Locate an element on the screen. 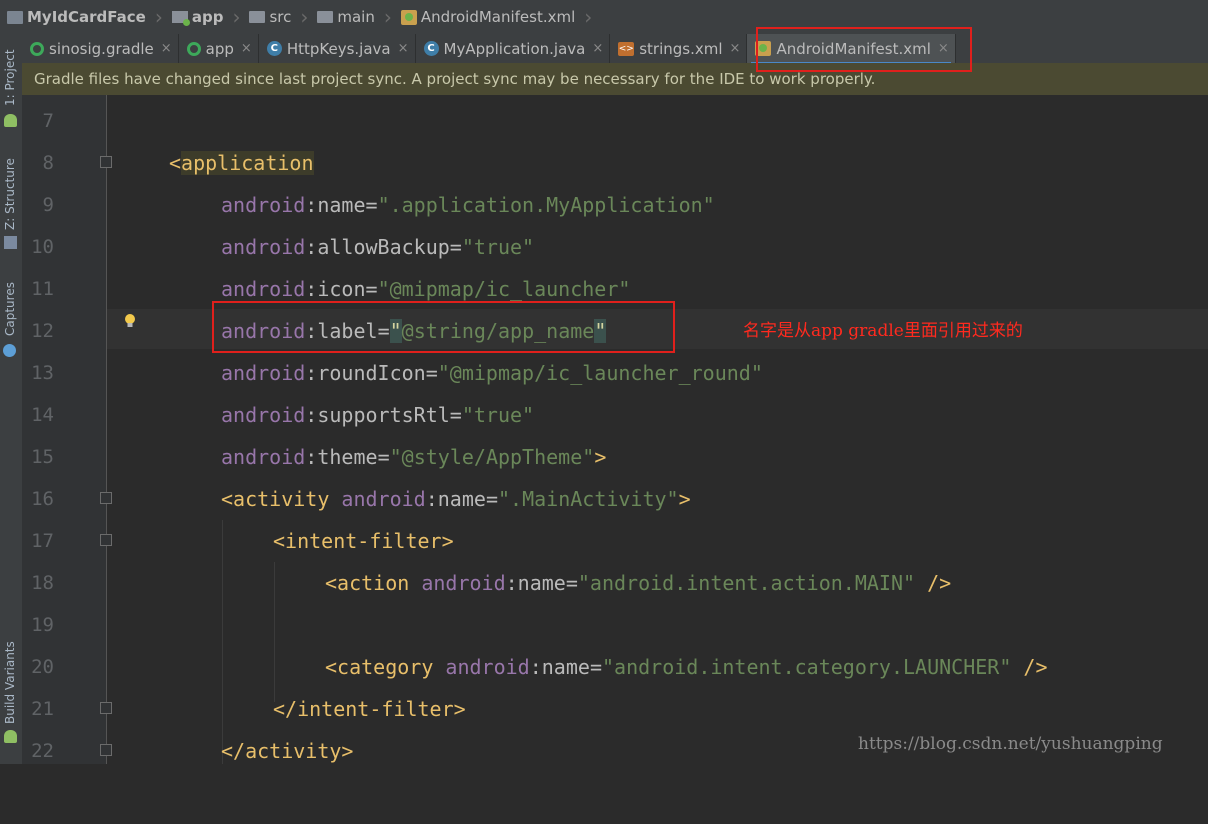  code-token: "true" is located at coordinates (498, 247).